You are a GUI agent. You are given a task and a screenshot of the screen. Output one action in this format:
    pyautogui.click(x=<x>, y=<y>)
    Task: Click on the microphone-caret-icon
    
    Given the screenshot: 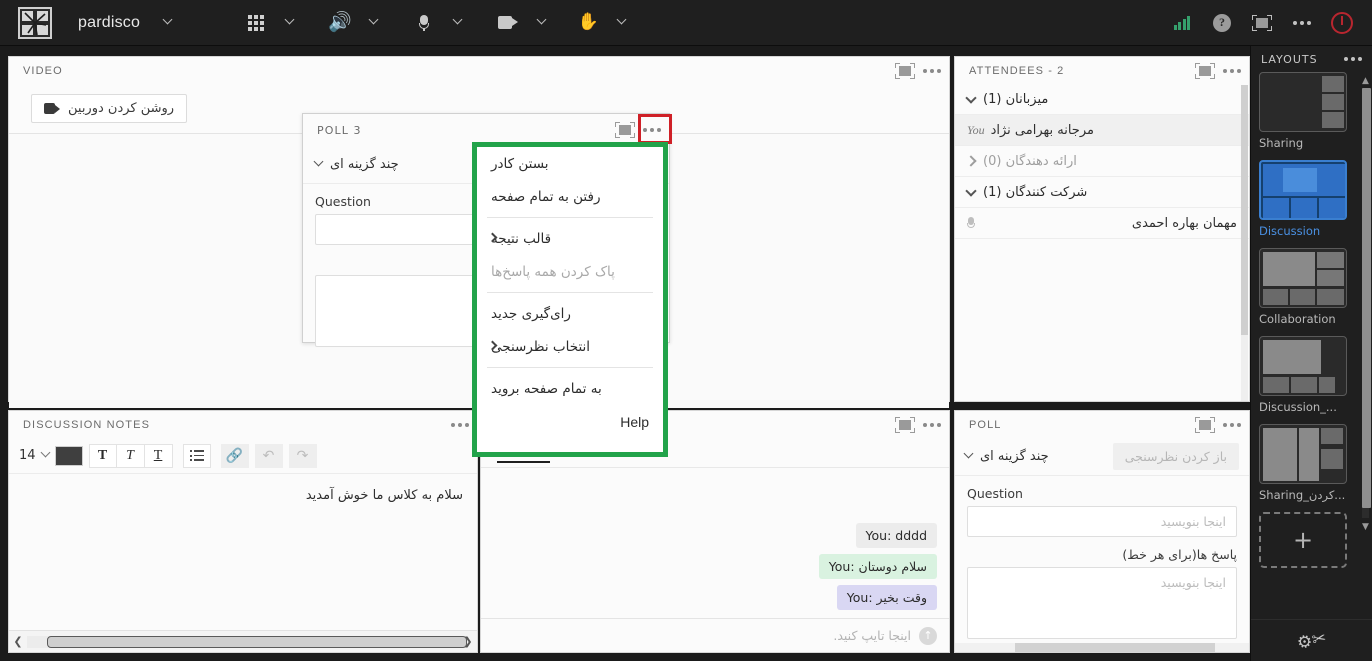 What is the action you would take?
    pyautogui.click(x=457, y=23)
    